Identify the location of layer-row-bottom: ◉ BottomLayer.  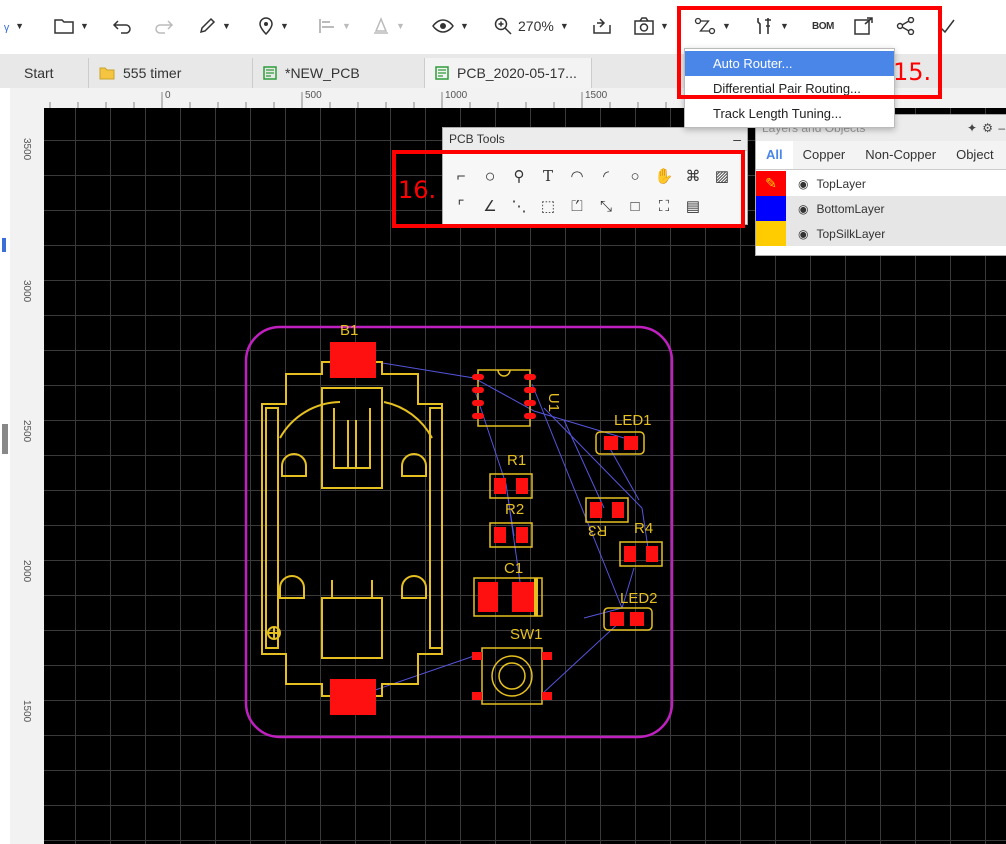
(881, 208).